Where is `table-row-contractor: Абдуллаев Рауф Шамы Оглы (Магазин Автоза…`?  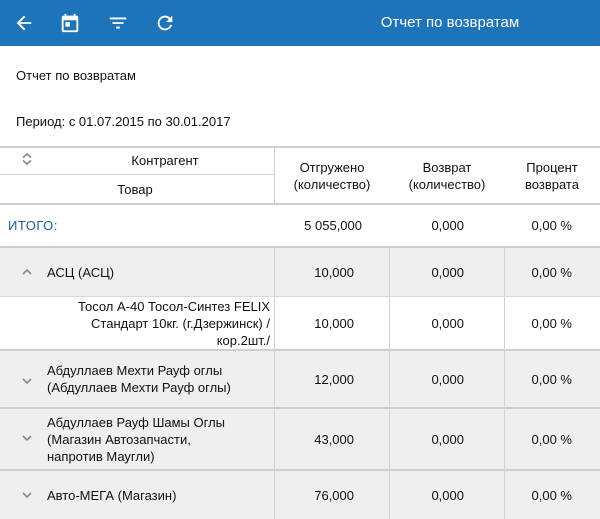 table-row-contractor: Абдуллаев Рауф Шамы Оглы (Магазин Автоза… is located at coordinates (159, 439).